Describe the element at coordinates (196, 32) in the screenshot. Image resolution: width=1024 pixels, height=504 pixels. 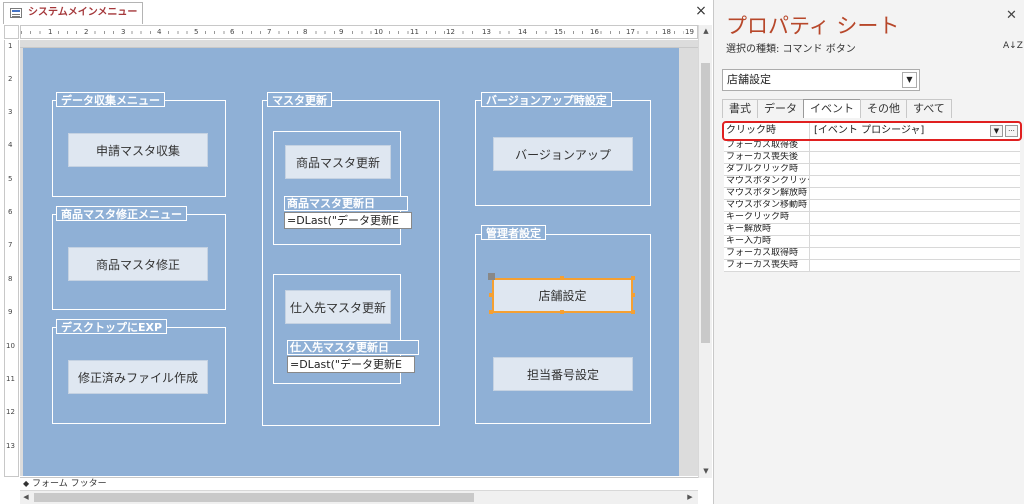
I see `ruler-number: 5` at that location.